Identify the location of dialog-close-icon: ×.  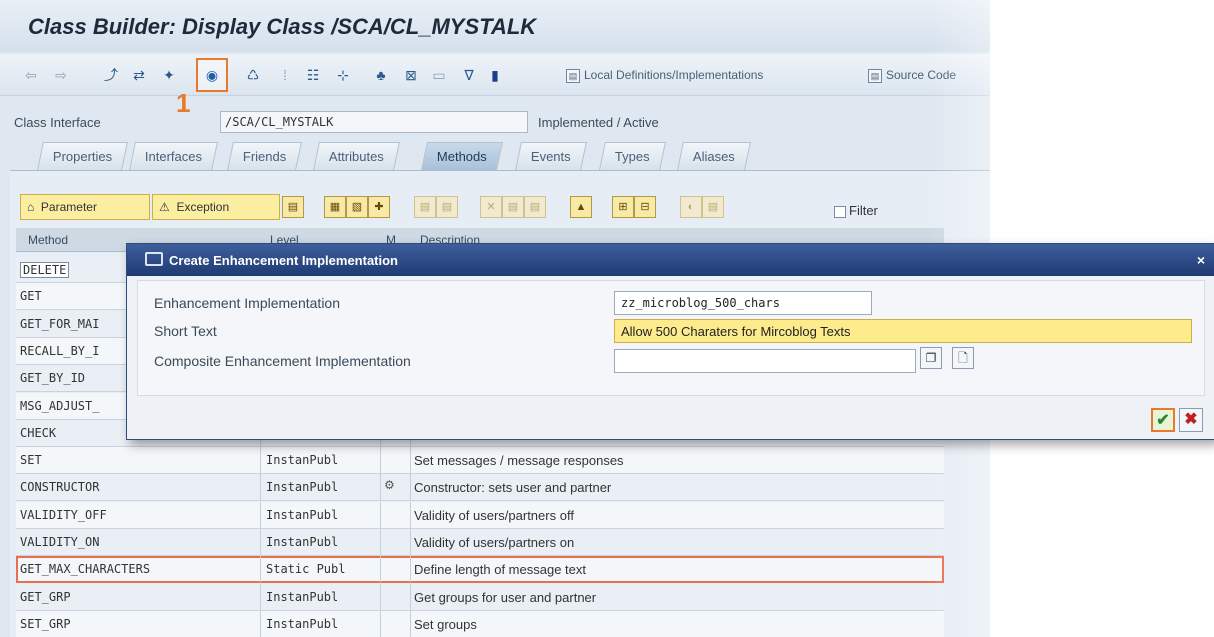
(1201, 260).